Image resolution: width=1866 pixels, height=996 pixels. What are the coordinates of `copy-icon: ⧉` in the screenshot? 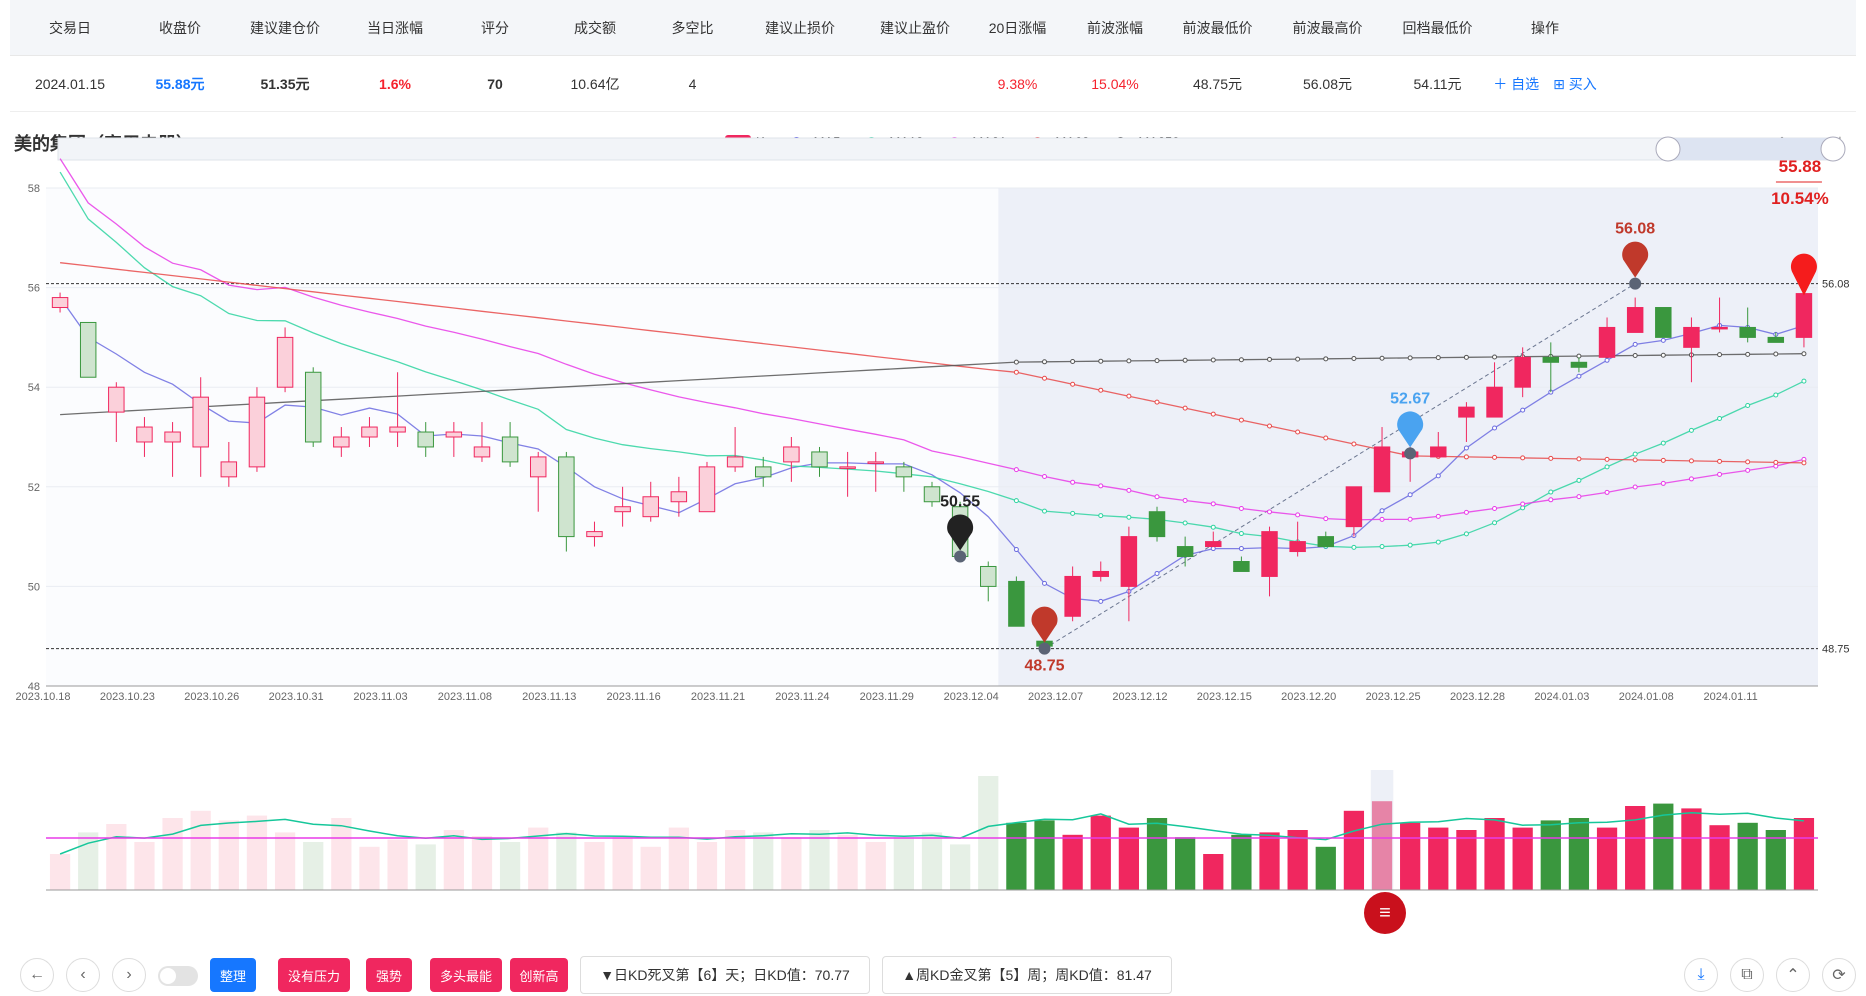 It's located at (1747, 974).